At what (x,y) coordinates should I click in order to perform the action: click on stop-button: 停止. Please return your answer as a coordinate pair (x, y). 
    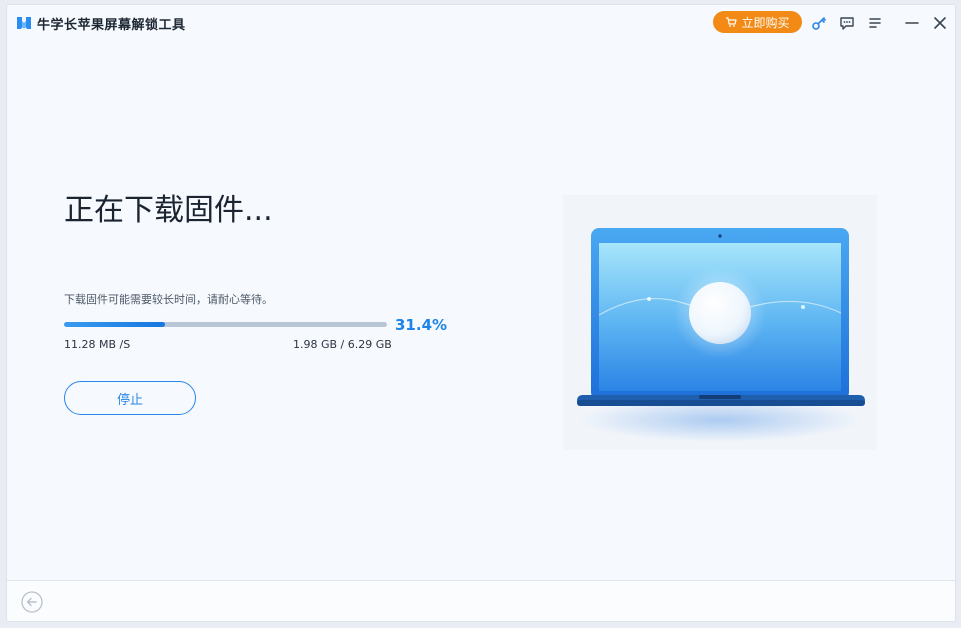
    Looking at the image, I should click on (130, 398).